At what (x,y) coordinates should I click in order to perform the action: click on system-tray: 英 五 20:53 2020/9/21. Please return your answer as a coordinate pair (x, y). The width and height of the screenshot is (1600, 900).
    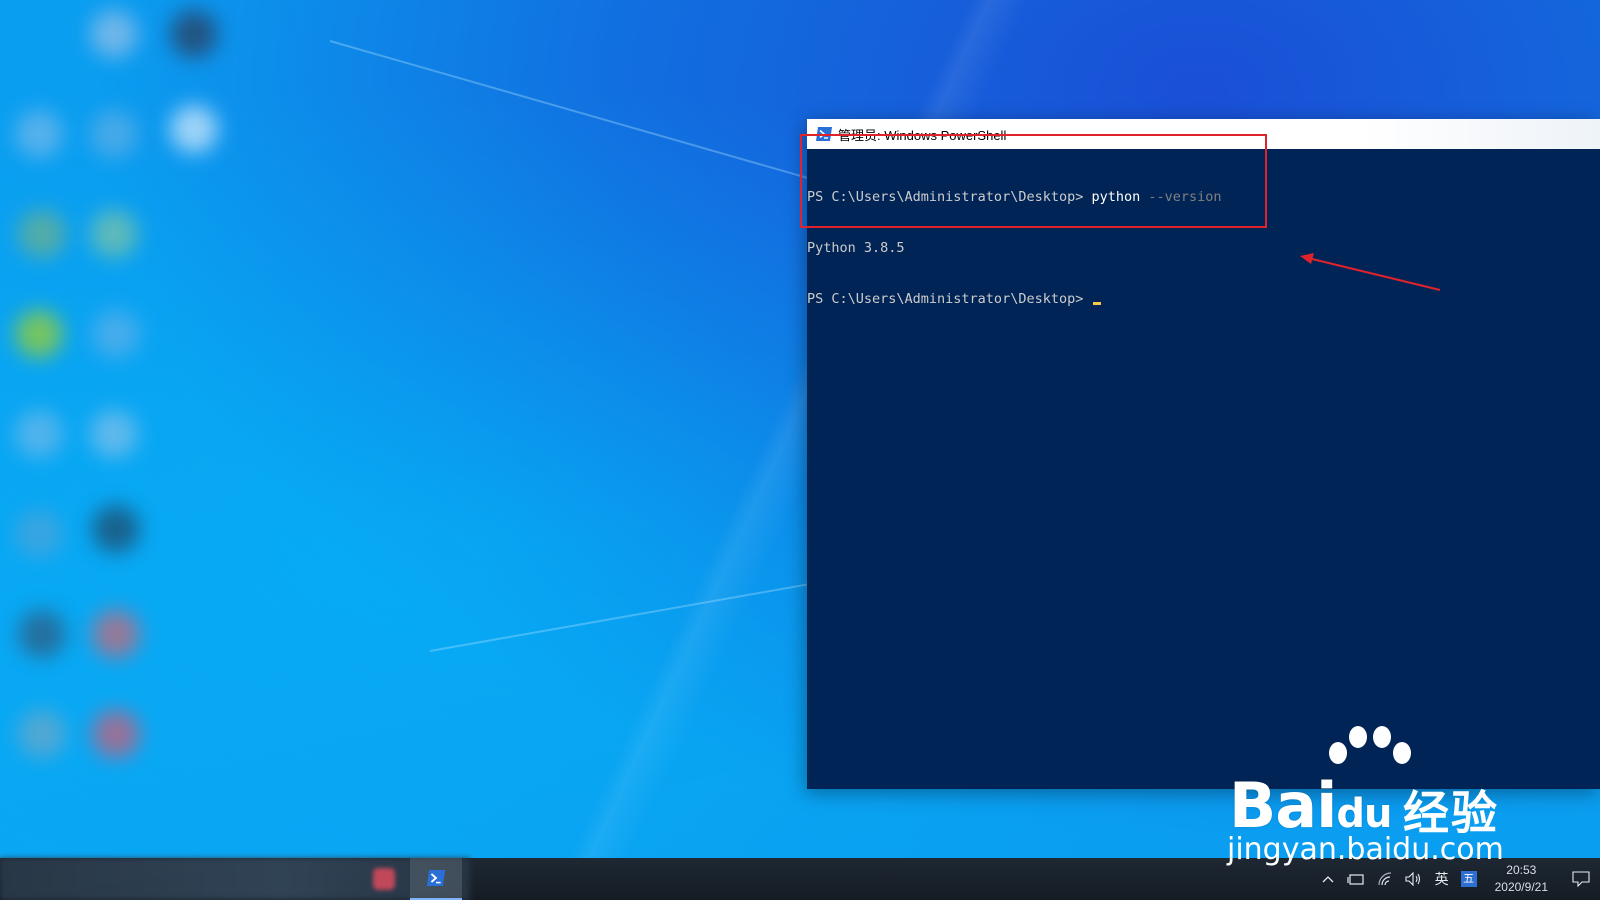
    Looking at the image, I should click on (1457, 879).